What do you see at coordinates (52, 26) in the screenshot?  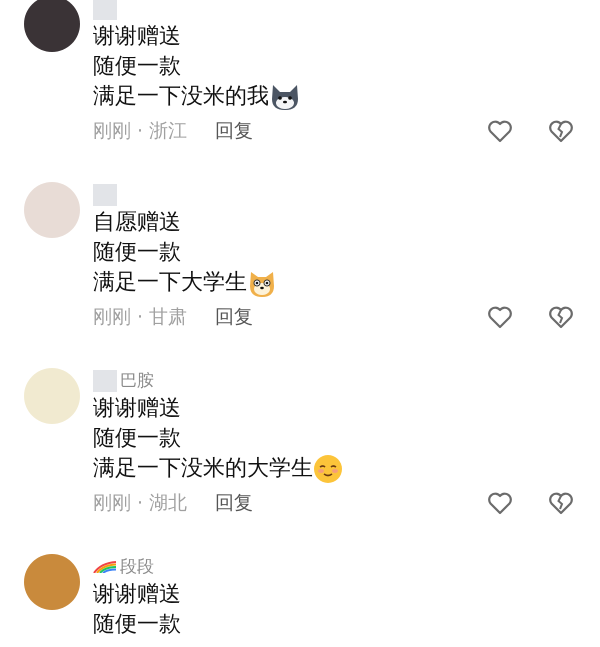 I see `avatar` at bounding box center [52, 26].